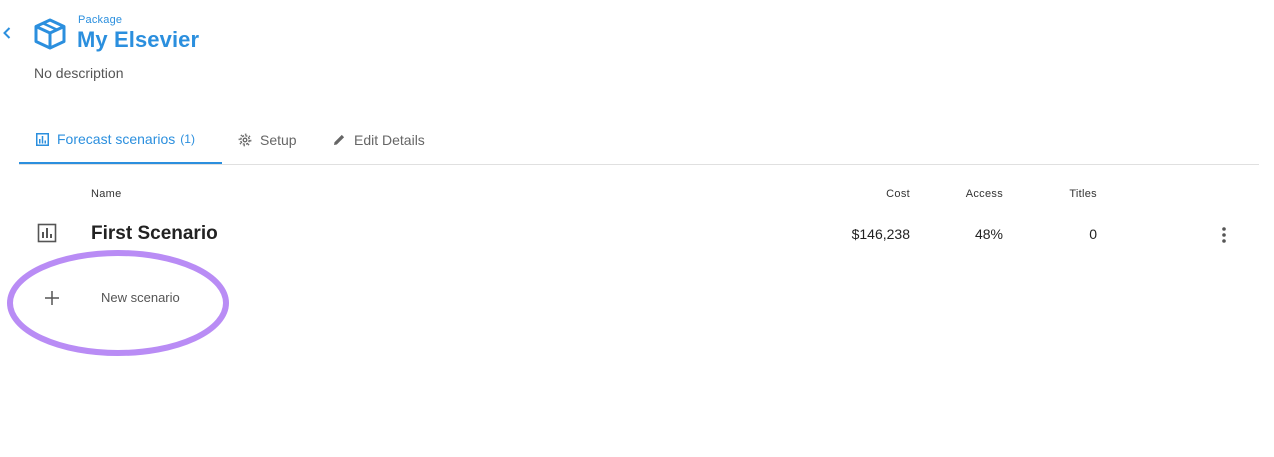 The height and width of the screenshot is (457, 1274). What do you see at coordinates (988, 234) in the screenshot?
I see `scenario-access: 48%` at bounding box center [988, 234].